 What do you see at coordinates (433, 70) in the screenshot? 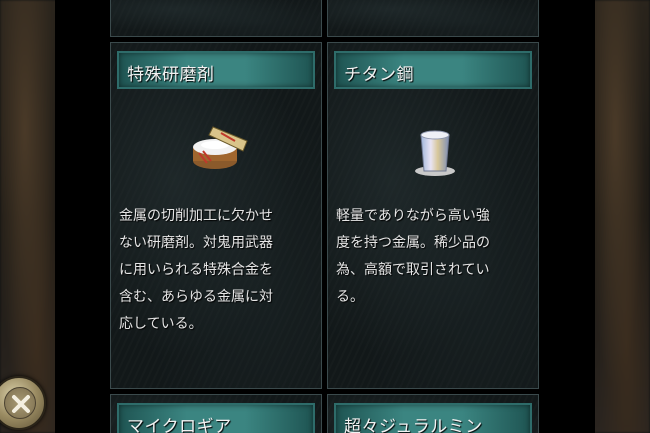
I see `item-title-bar: チタン鋼` at bounding box center [433, 70].